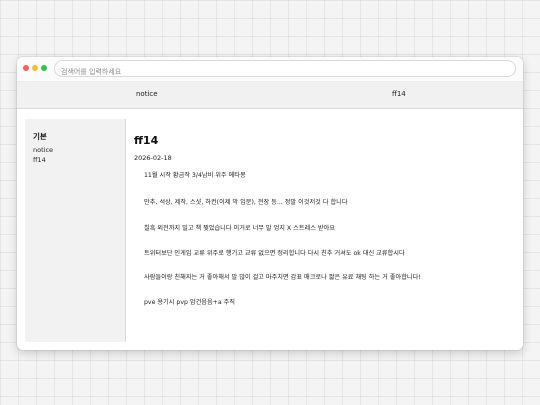 This screenshot has width=540, height=405. What do you see at coordinates (195, 175) in the screenshot?
I see `post-line: 11월 시작 황금작 3/4남비 위주 메타몽` at bounding box center [195, 175].